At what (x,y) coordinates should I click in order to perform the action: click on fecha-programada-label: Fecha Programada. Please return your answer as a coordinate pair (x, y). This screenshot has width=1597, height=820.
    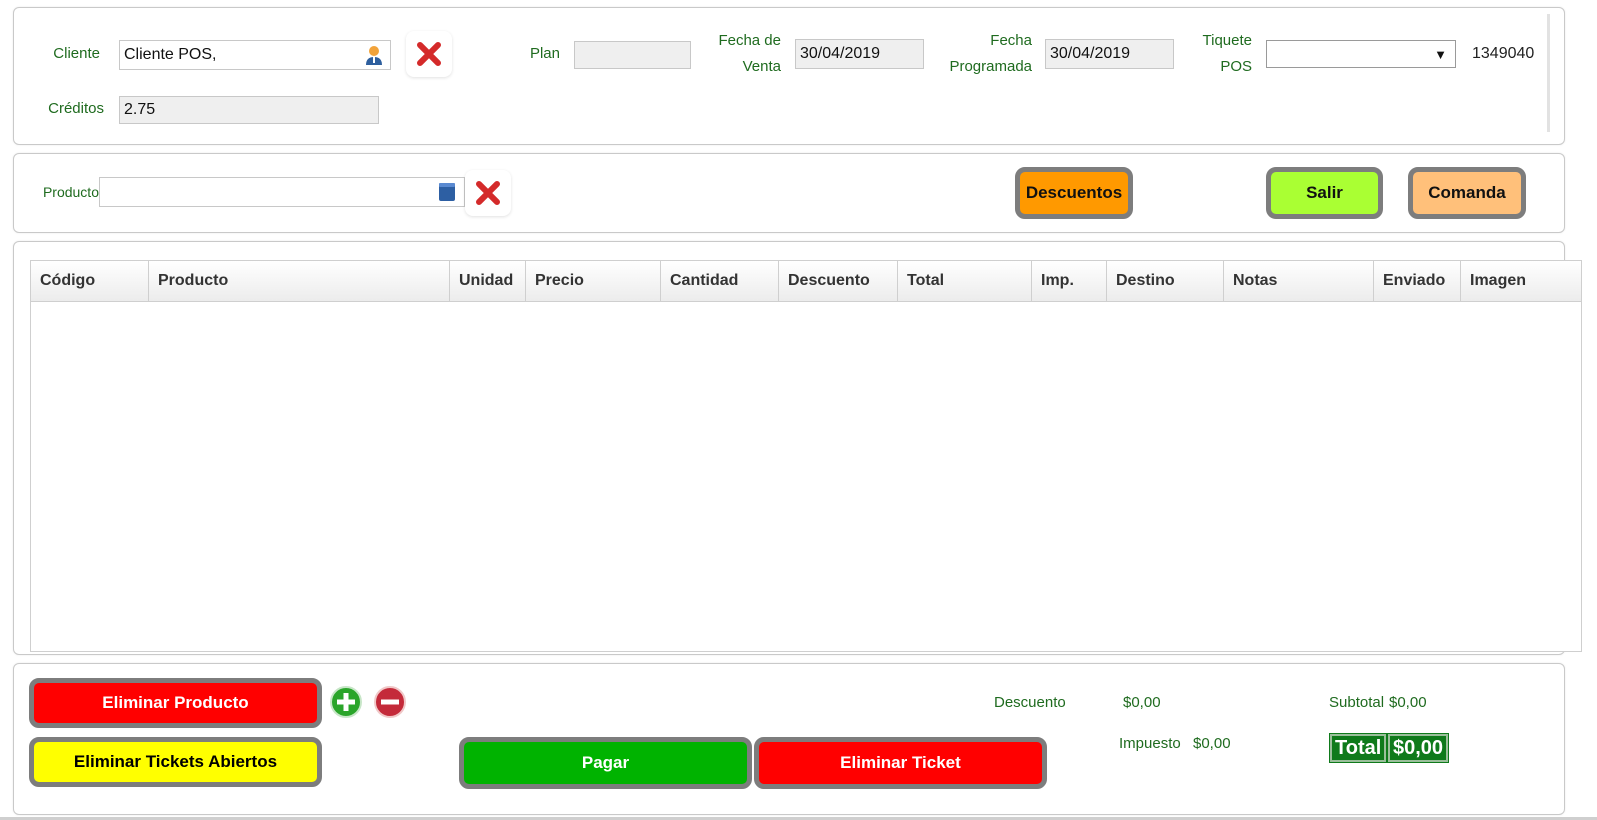
    Looking at the image, I should click on (981, 54).